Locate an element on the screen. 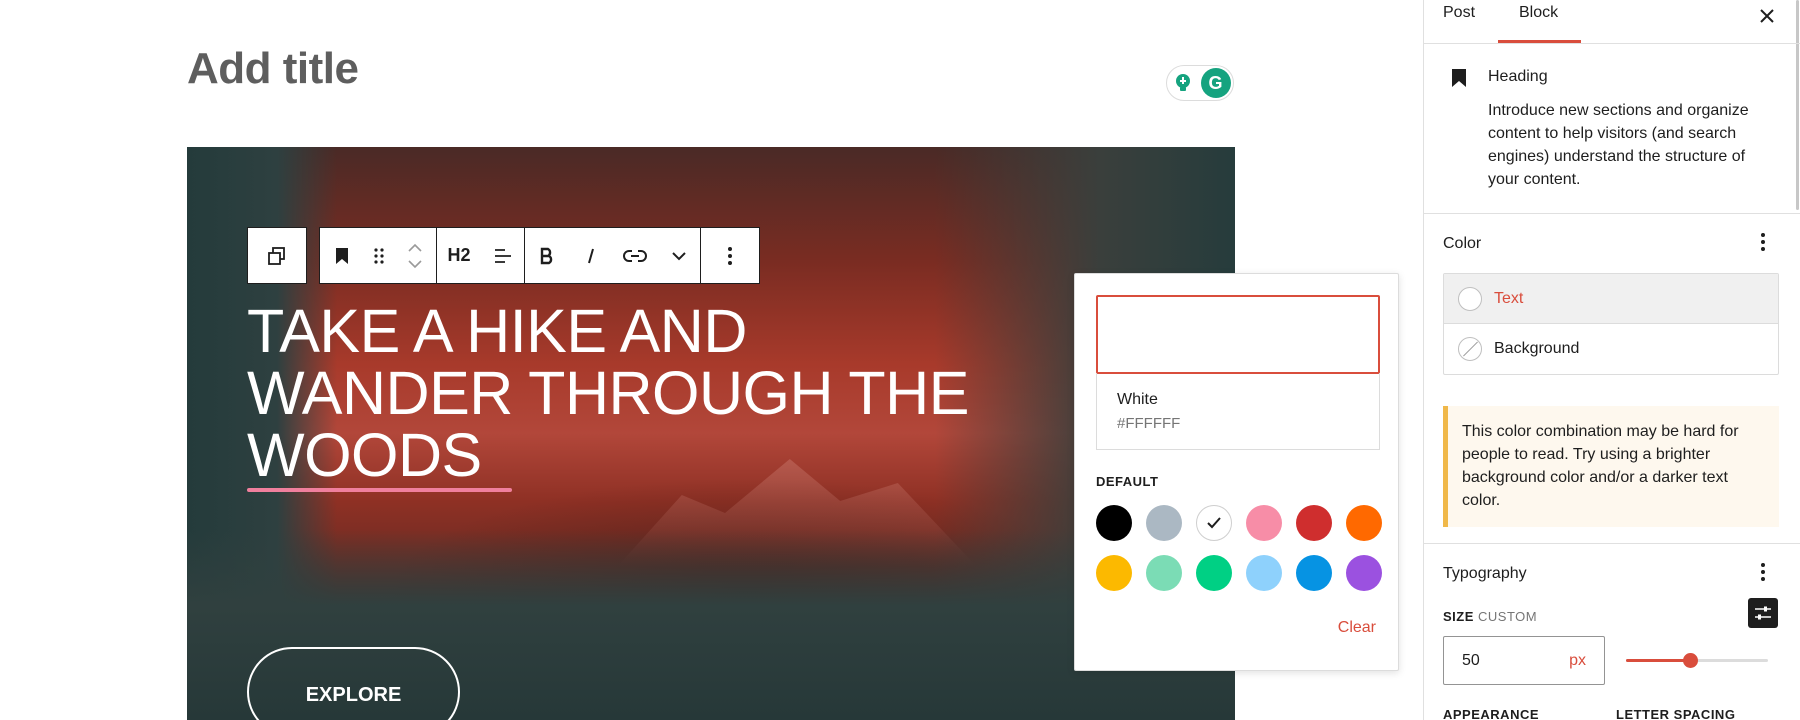 The image size is (1800, 720). toolbar-group-main: H2 is located at coordinates (539, 255).